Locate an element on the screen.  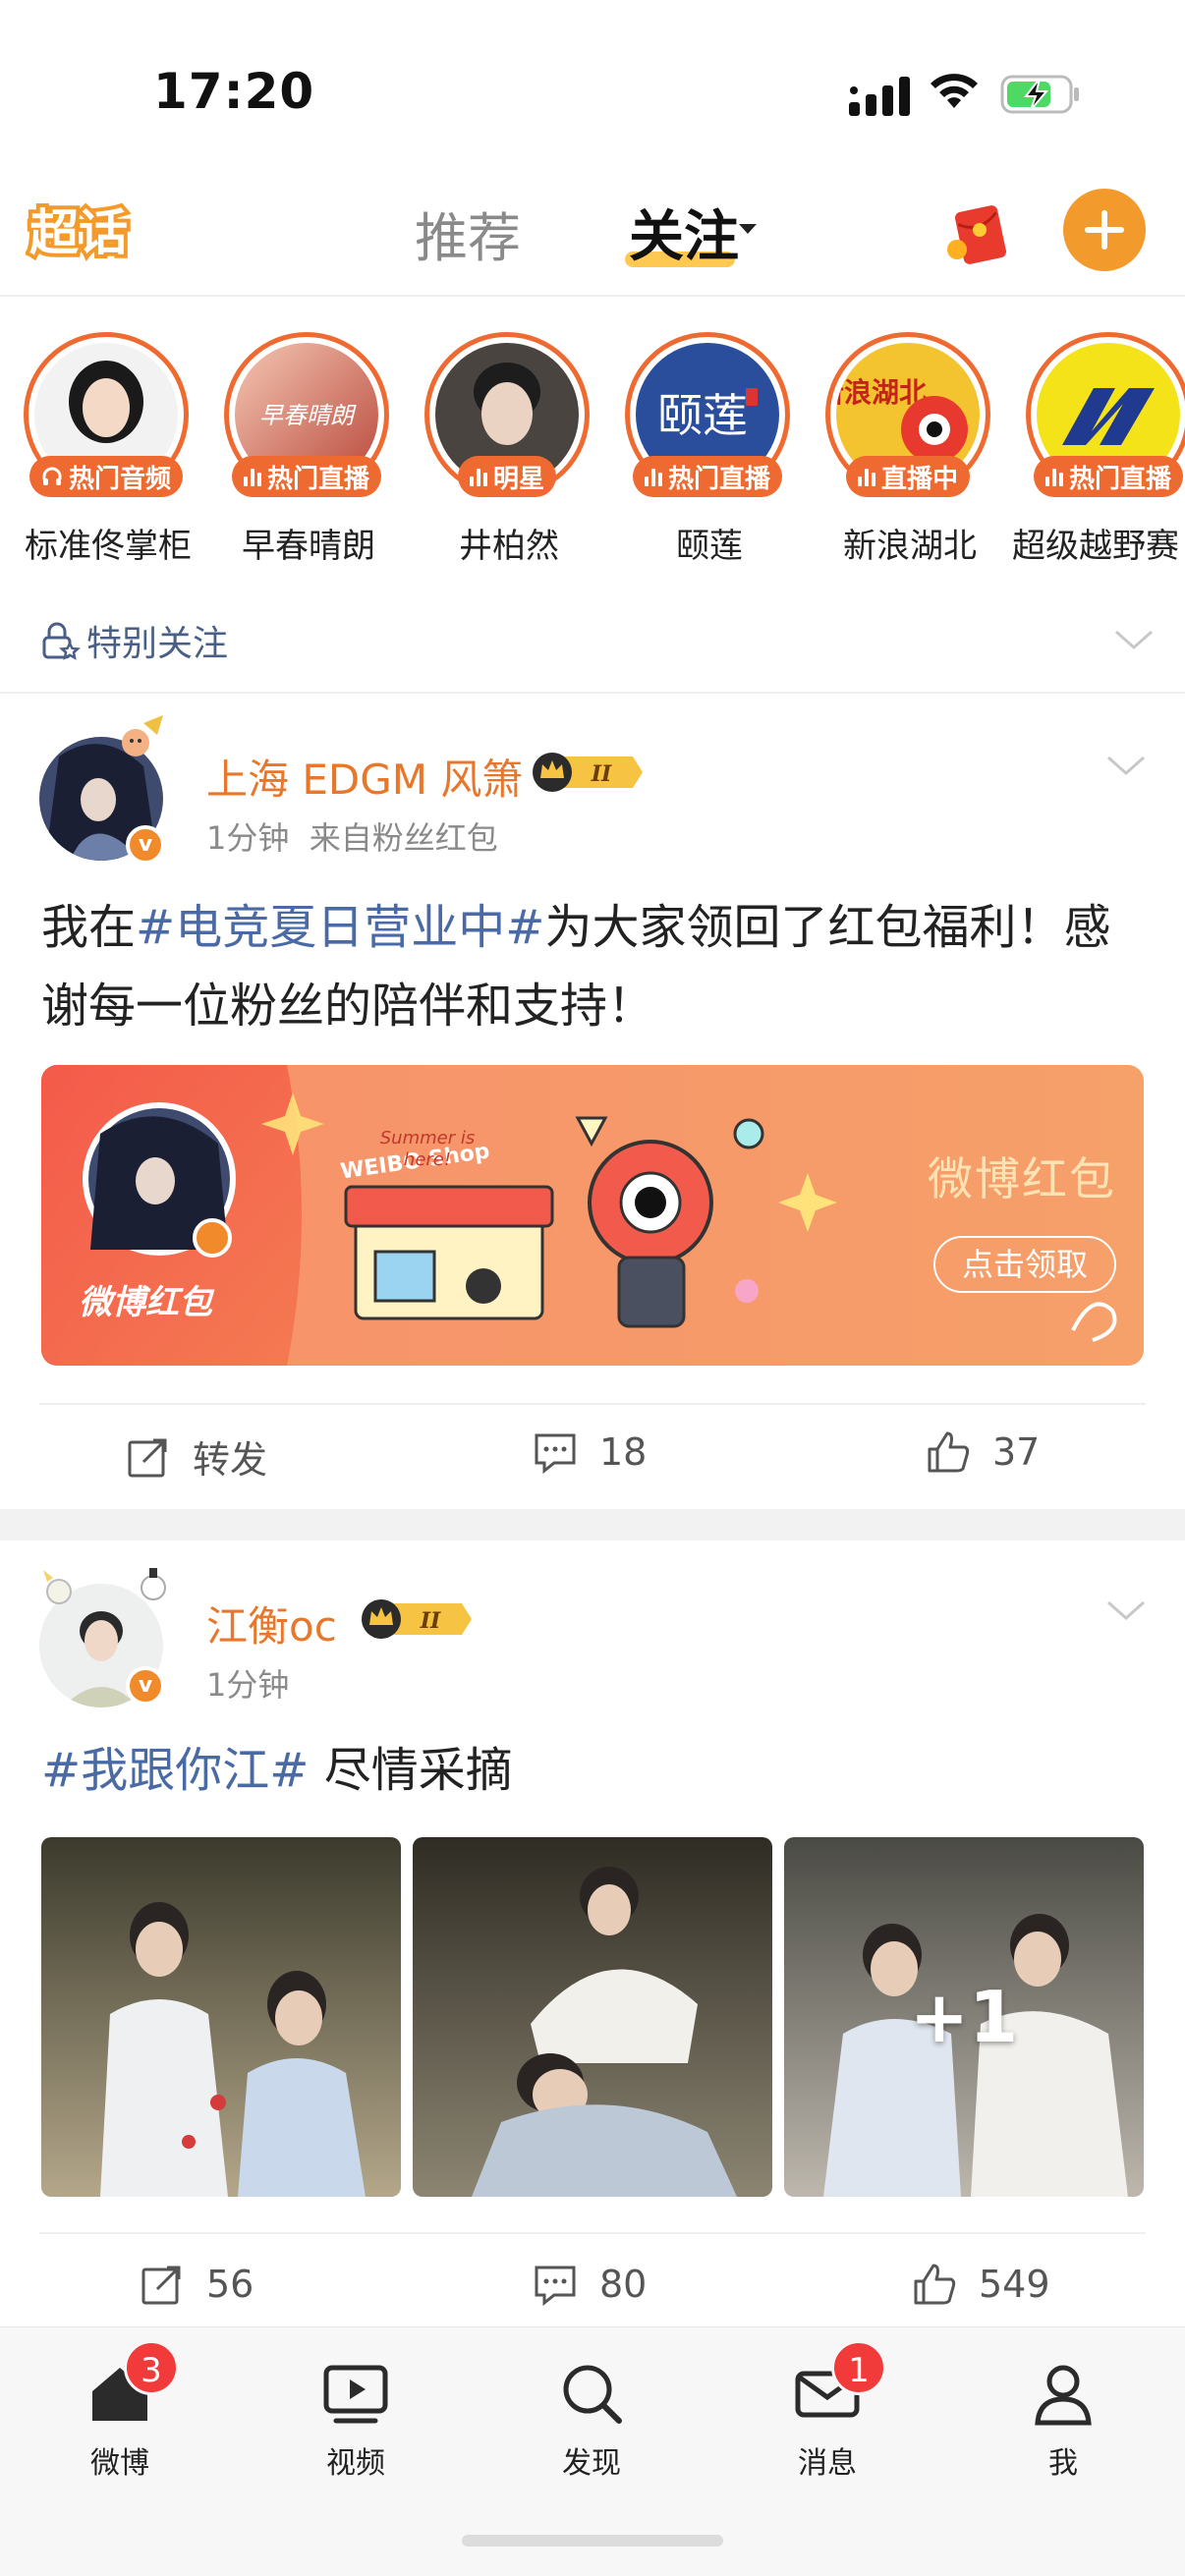
post-username: 江衡oc is located at coordinates (272, 1623).